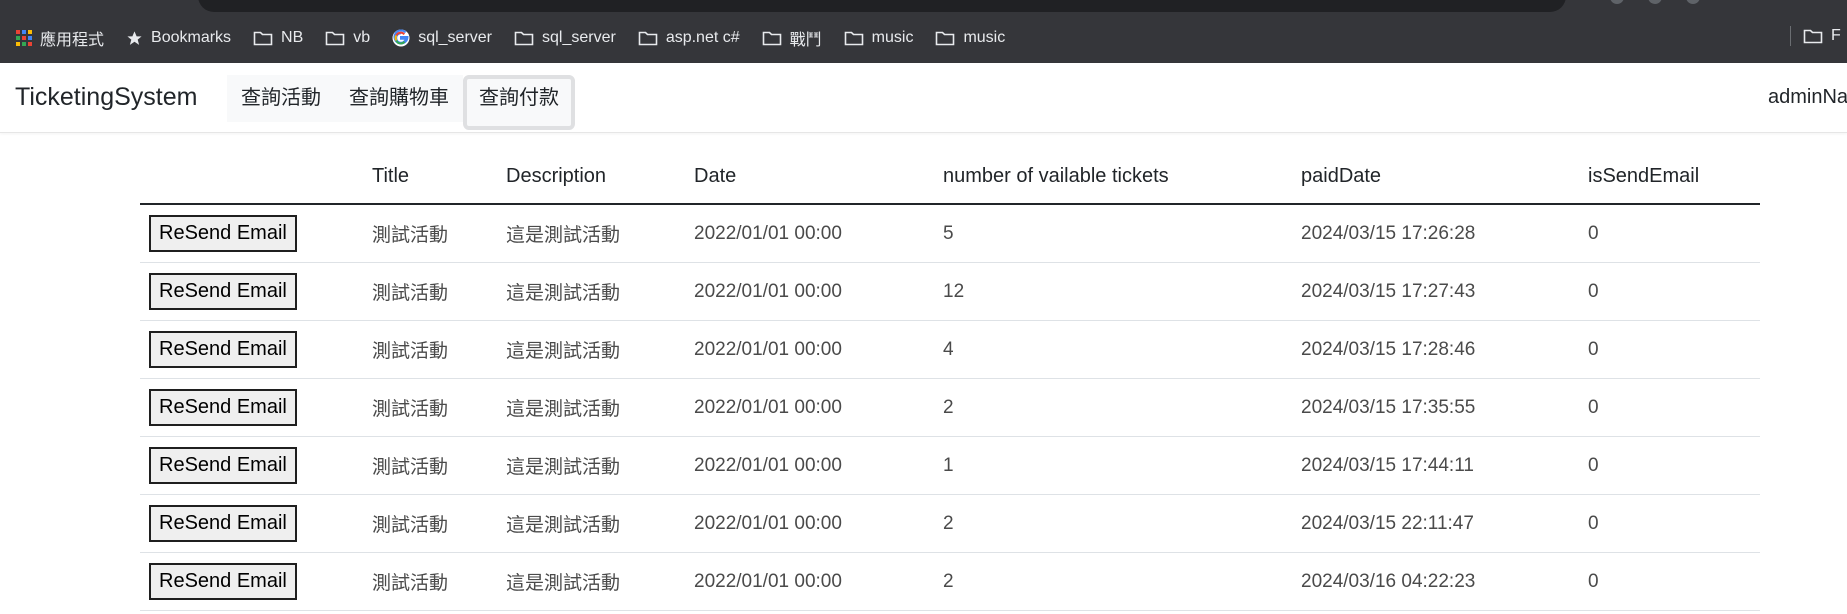 Image resolution: width=1847 pixels, height=614 pixels. I want to click on nav-links: 查詢活動 查詢購物車 查詢付款, so click(401, 102).